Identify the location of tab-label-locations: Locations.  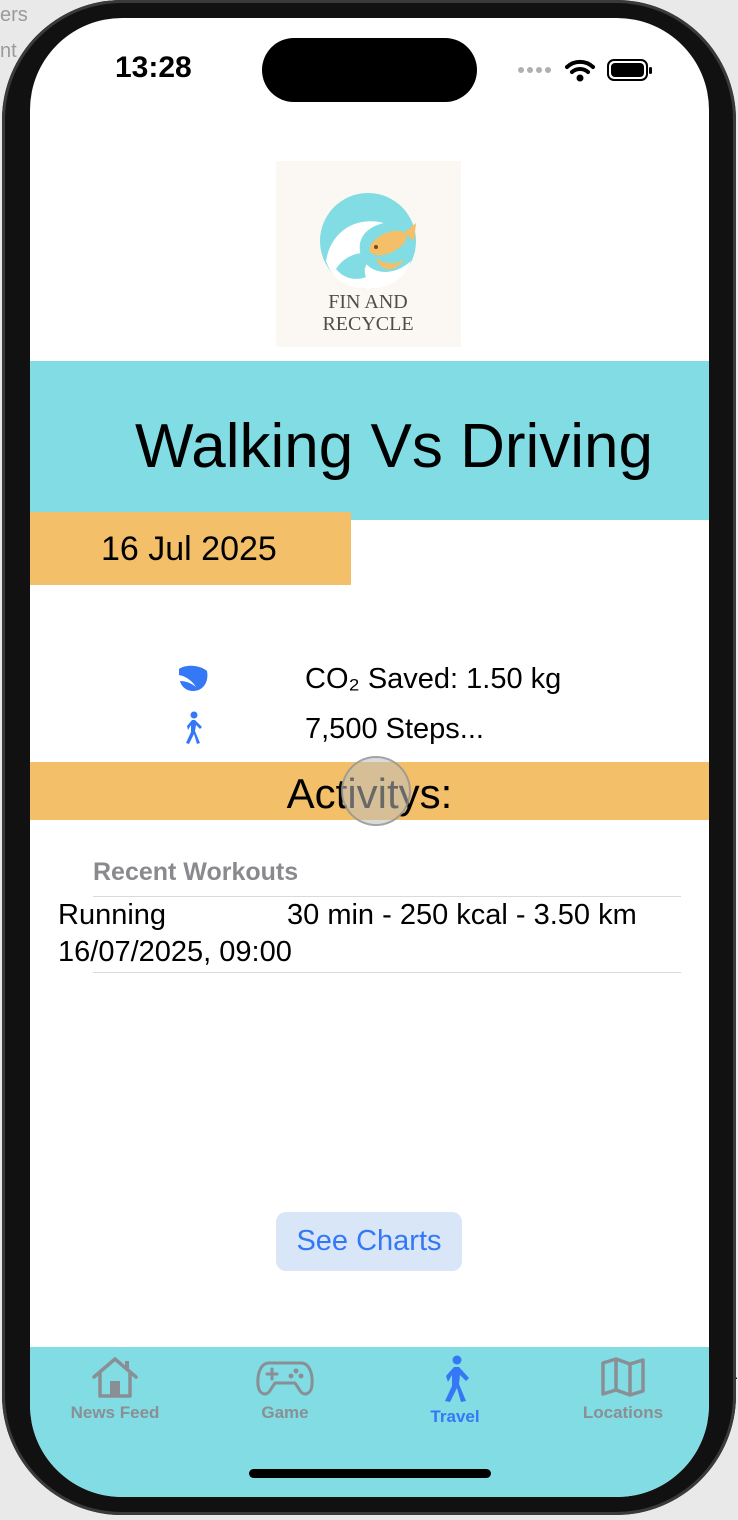
(623, 1412).